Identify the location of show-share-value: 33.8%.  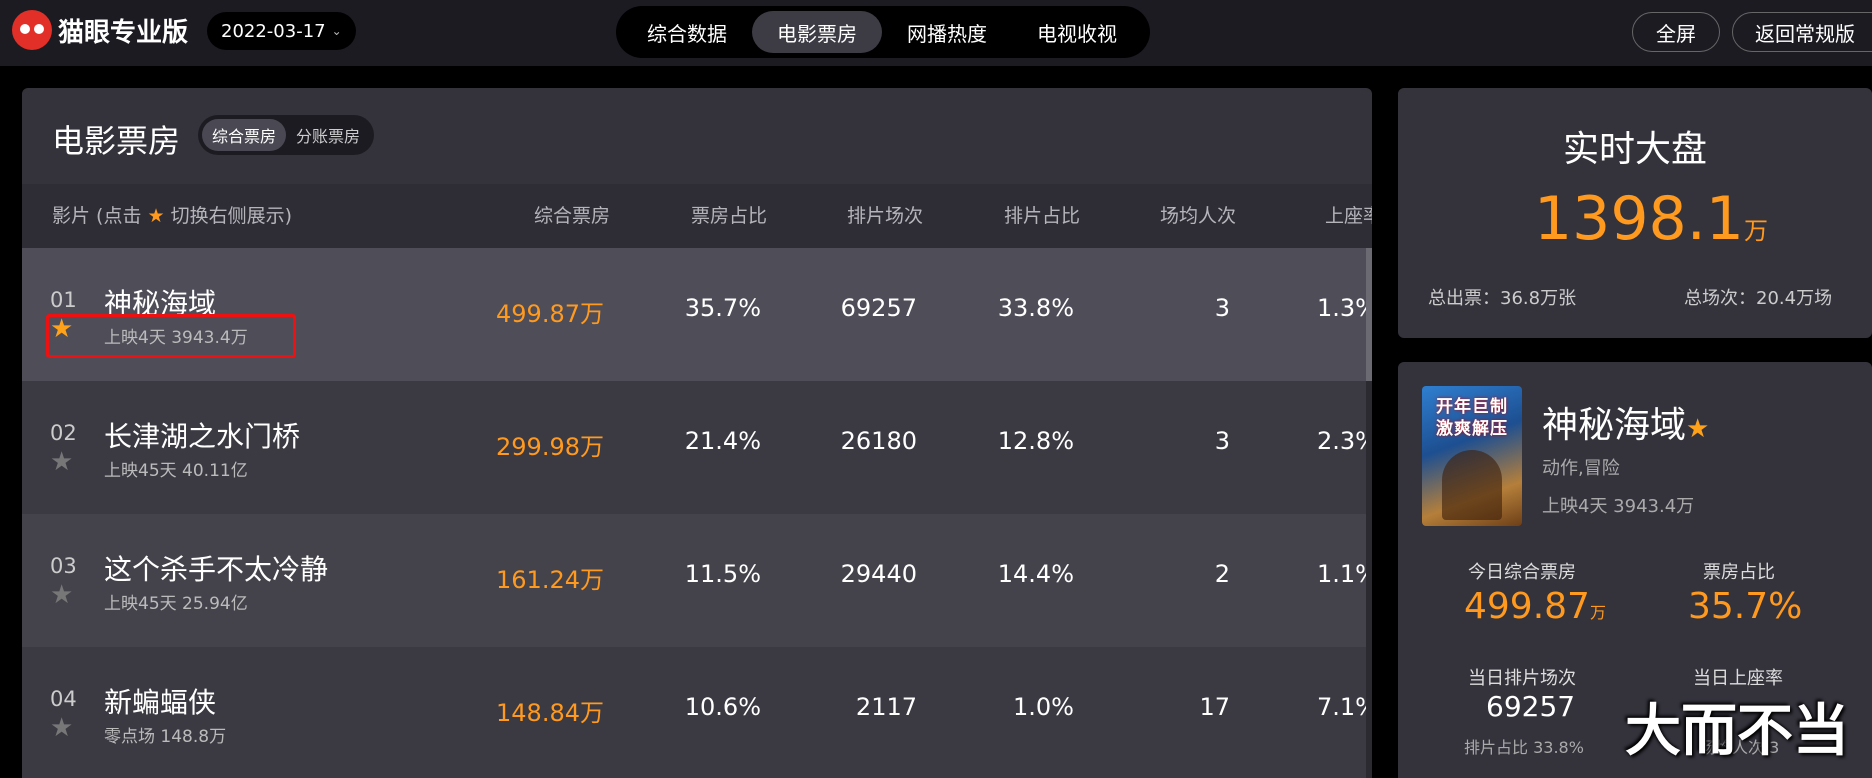
(1035, 308).